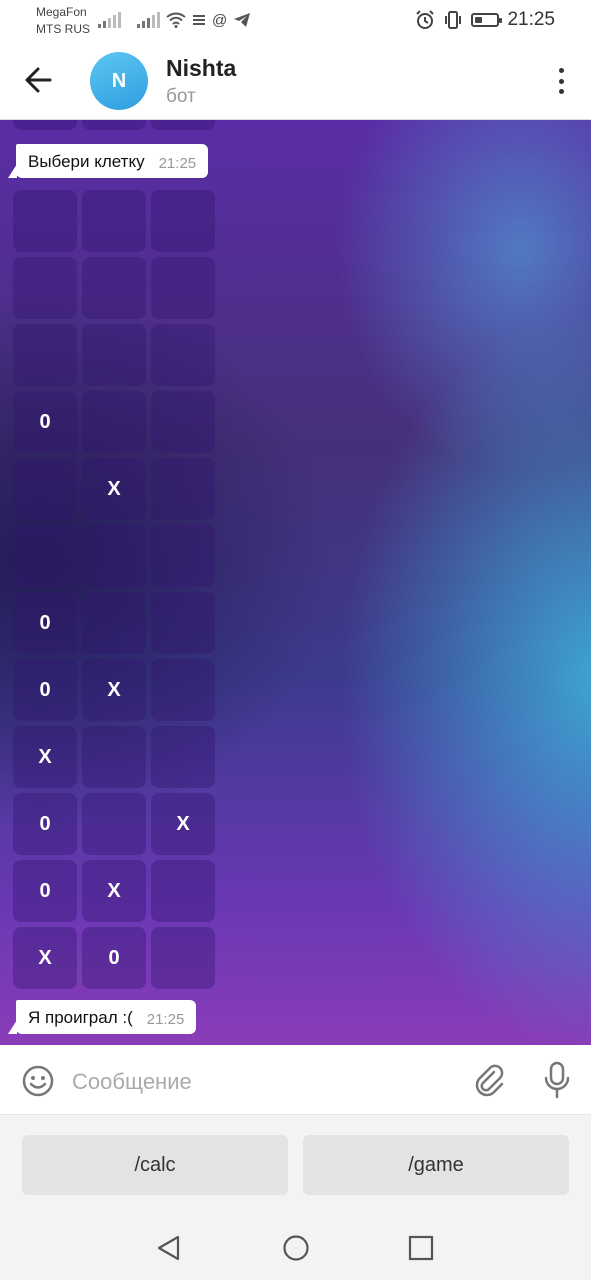 The image size is (591, 1280). What do you see at coordinates (242, 20) in the screenshot?
I see `telegram-icon` at bounding box center [242, 20].